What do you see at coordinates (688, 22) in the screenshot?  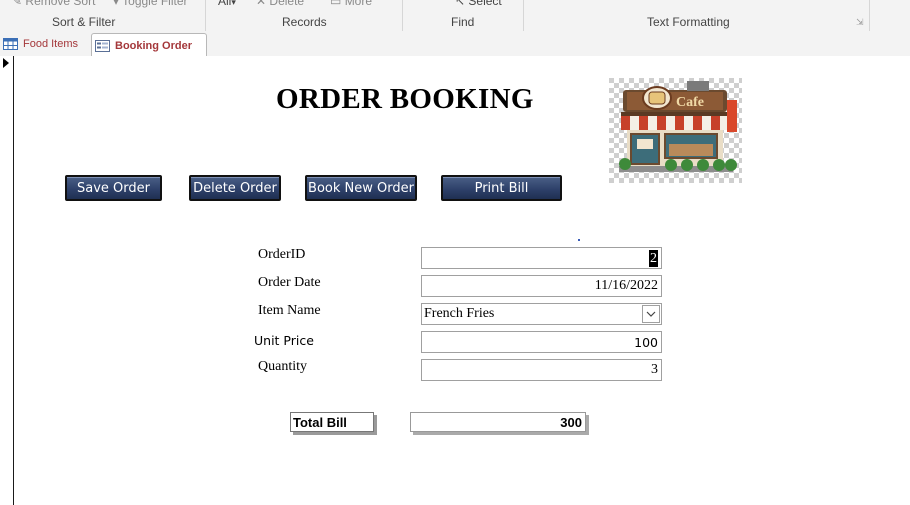 I see `group-label-text-formatting: Text Formatting` at bounding box center [688, 22].